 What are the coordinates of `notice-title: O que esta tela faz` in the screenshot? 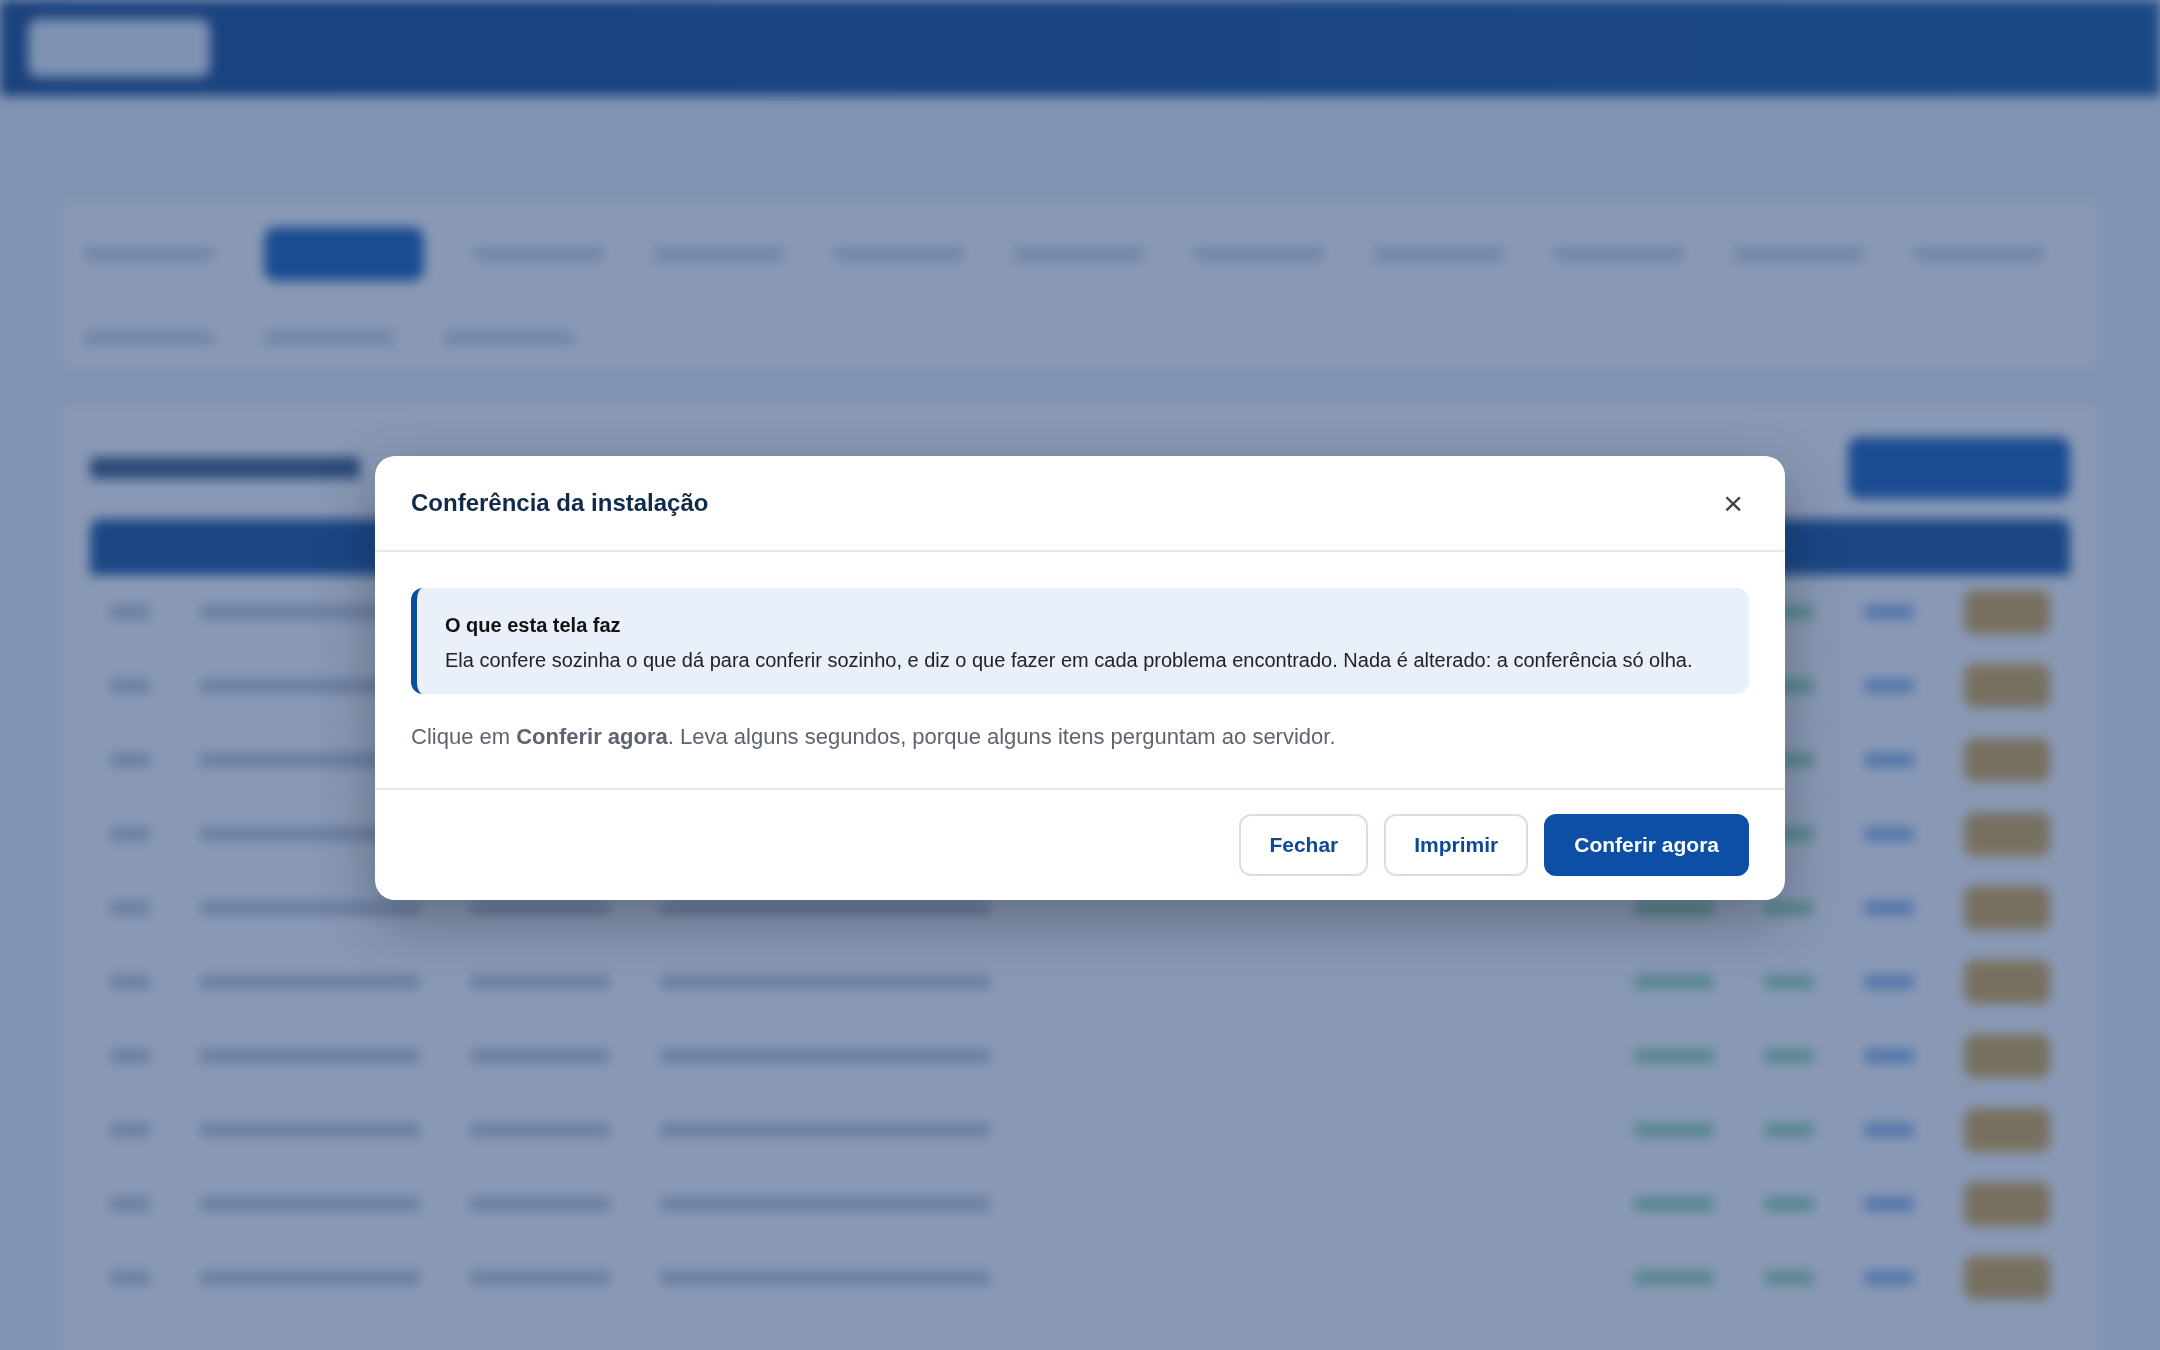 It's located at (533, 625).